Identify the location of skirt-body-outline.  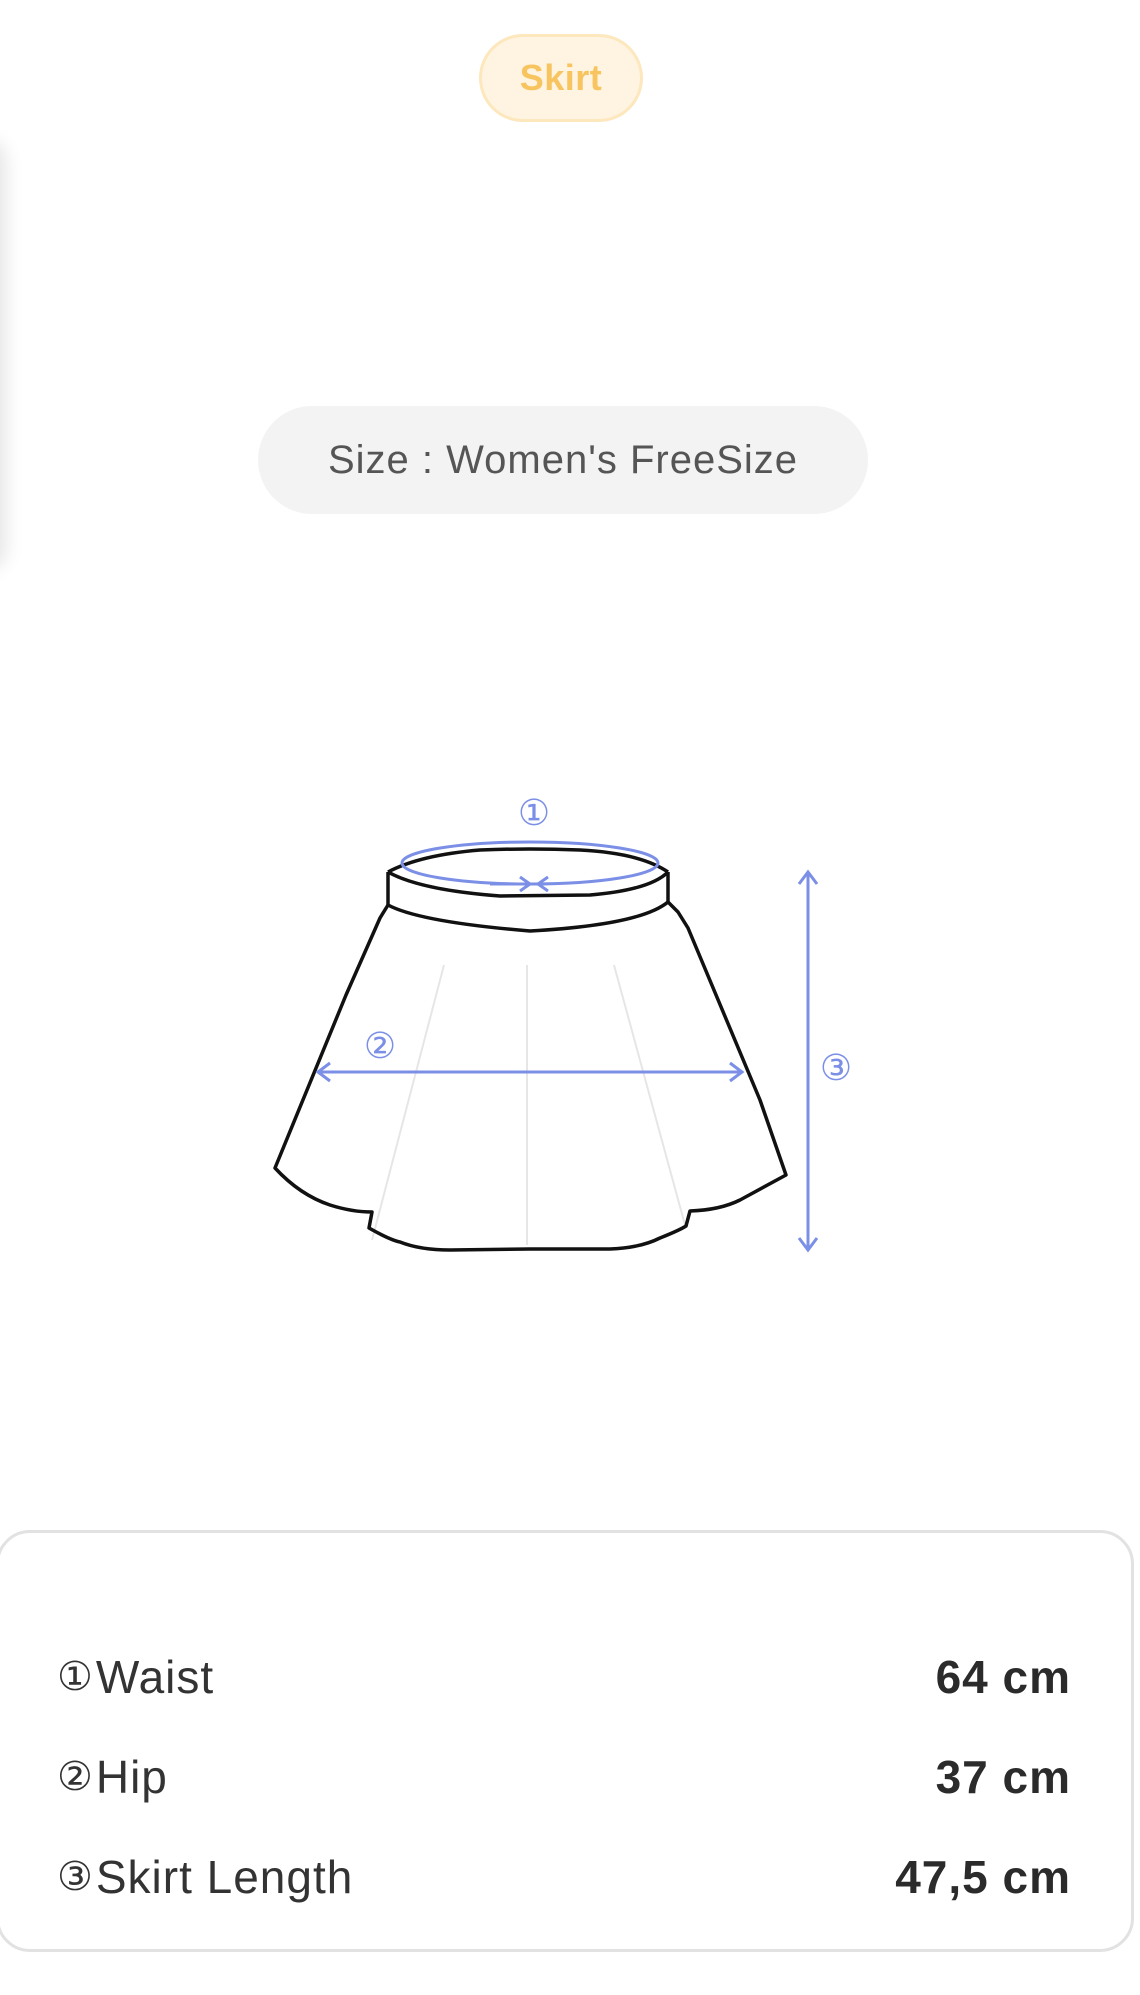
(530, 1076).